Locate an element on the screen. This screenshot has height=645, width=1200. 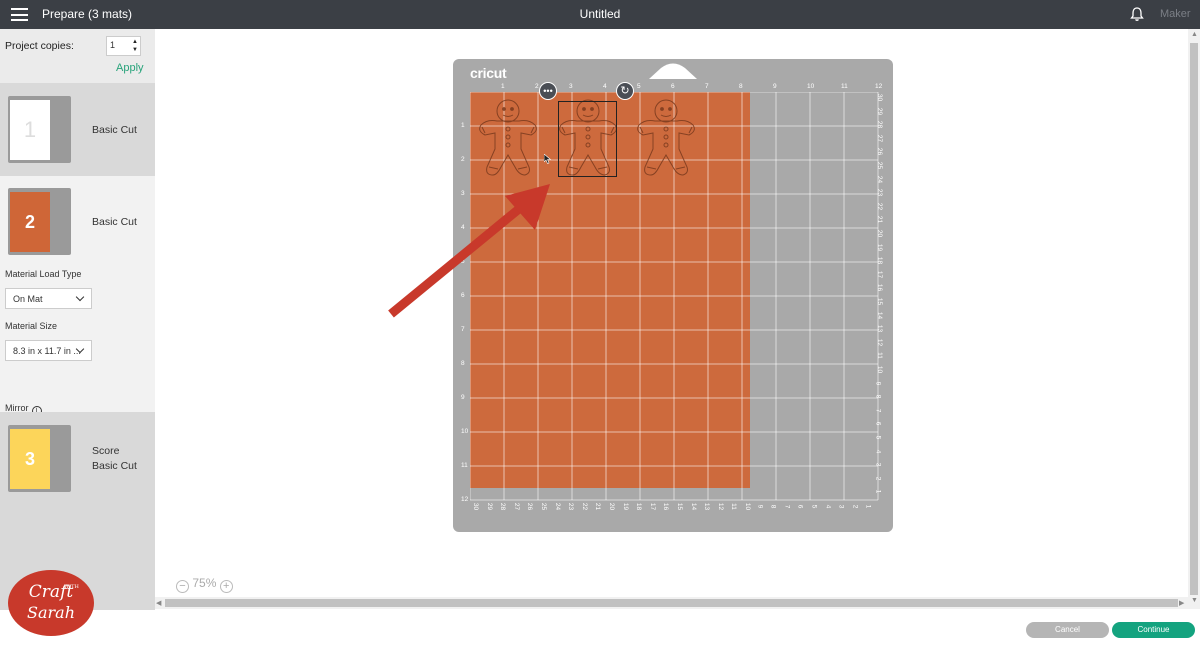
bell-icon is located at coordinates (1137, 14).